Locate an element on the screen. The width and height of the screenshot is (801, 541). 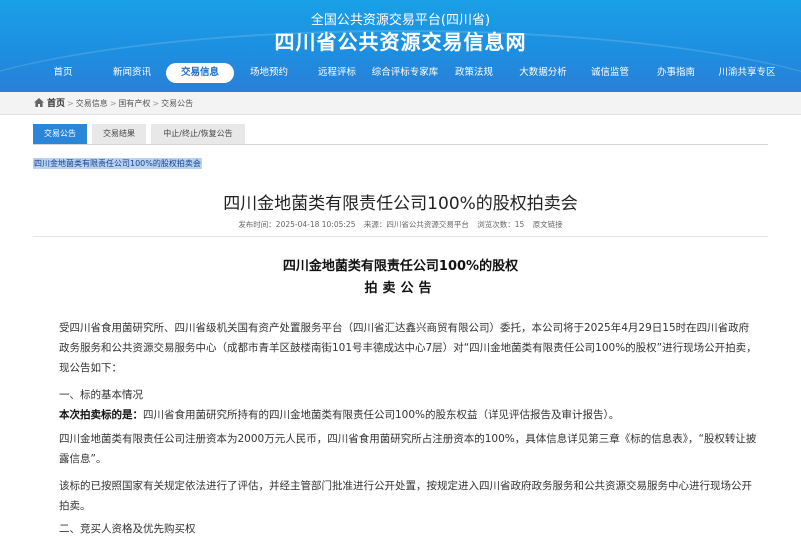
section-heading: 一、标的基本情况 is located at coordinates (101, 395).